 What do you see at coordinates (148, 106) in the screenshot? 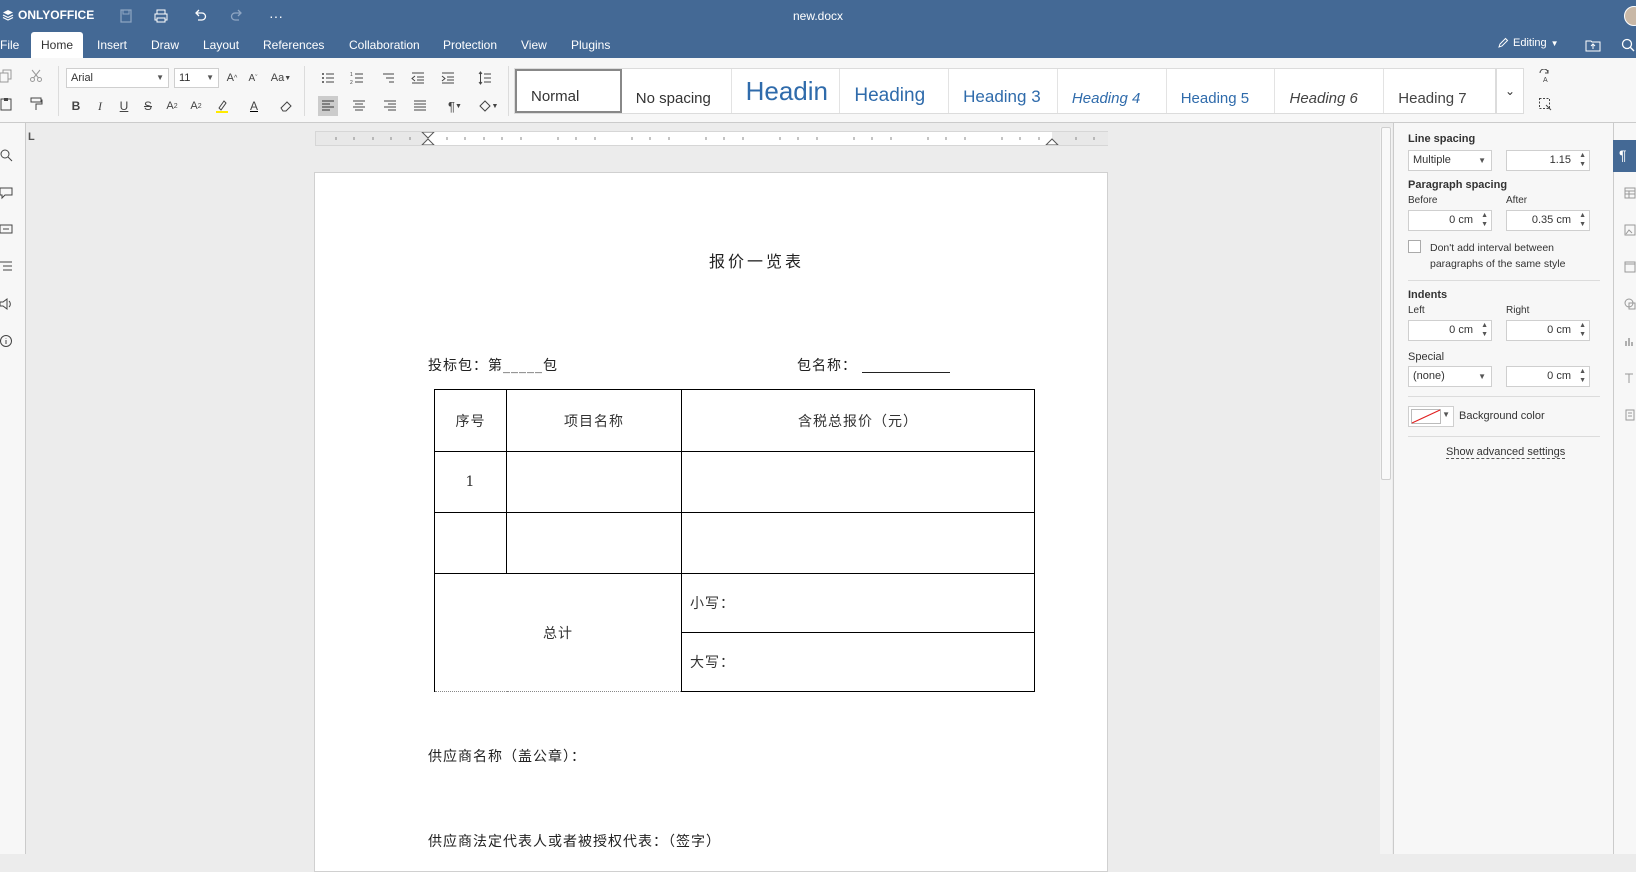
I see `strikethrough-button: S` at bounding box center [148, 106].